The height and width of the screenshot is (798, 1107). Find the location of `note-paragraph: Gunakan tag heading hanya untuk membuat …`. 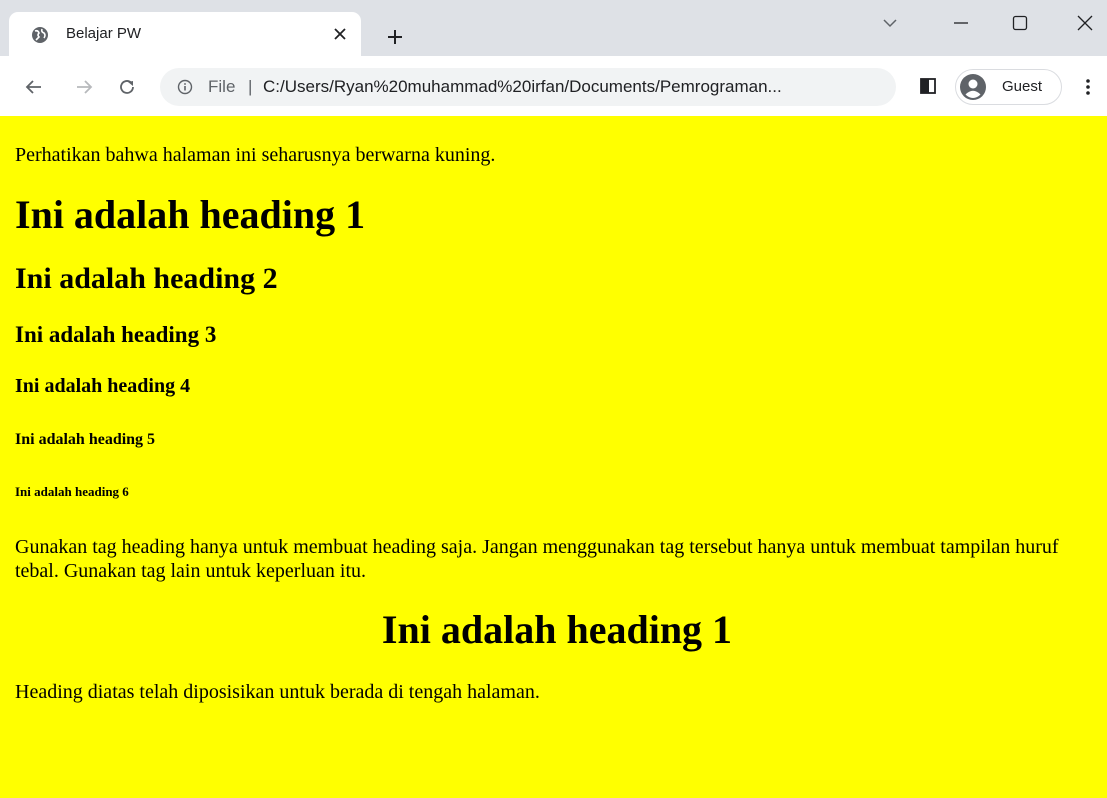

note-paragraph: Gunakan tag heading hanya untuk membuat … is located at coordinates (537, 559).